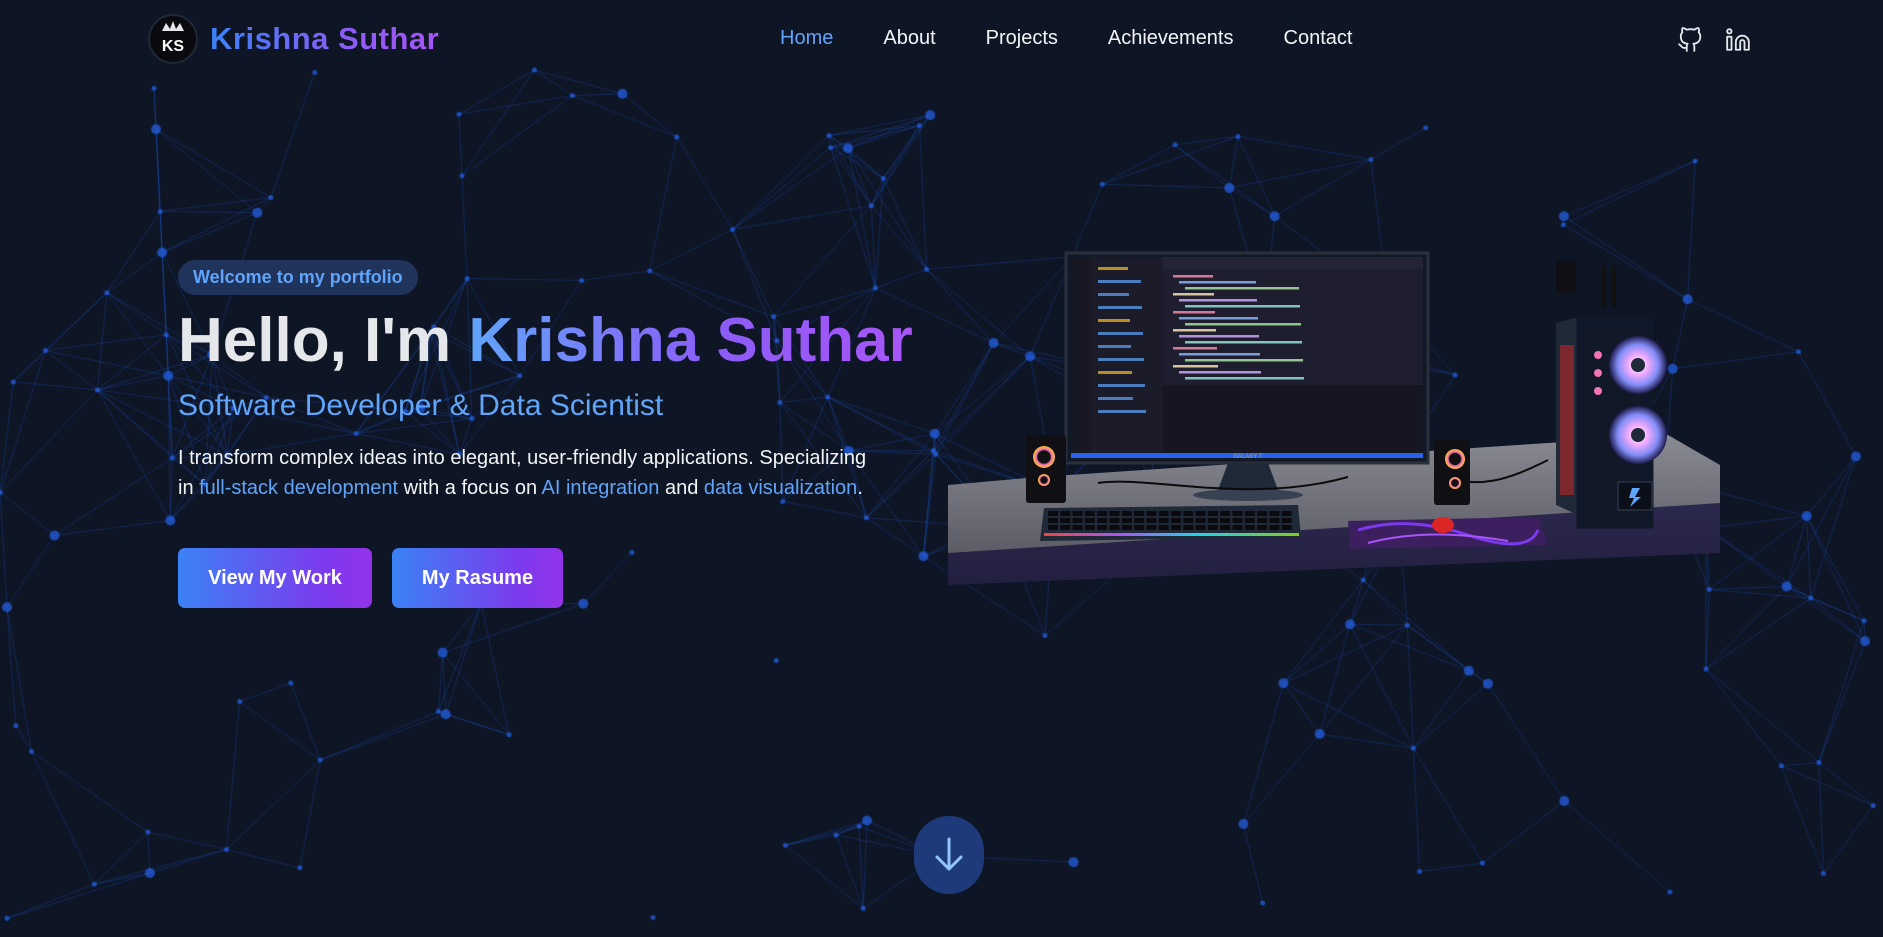 The image size is (1883, 937). Describe the element at coordinates (1091, 38) in the screenshot. I see `nav-links: Home About Projects Achievements Contact` at that location.